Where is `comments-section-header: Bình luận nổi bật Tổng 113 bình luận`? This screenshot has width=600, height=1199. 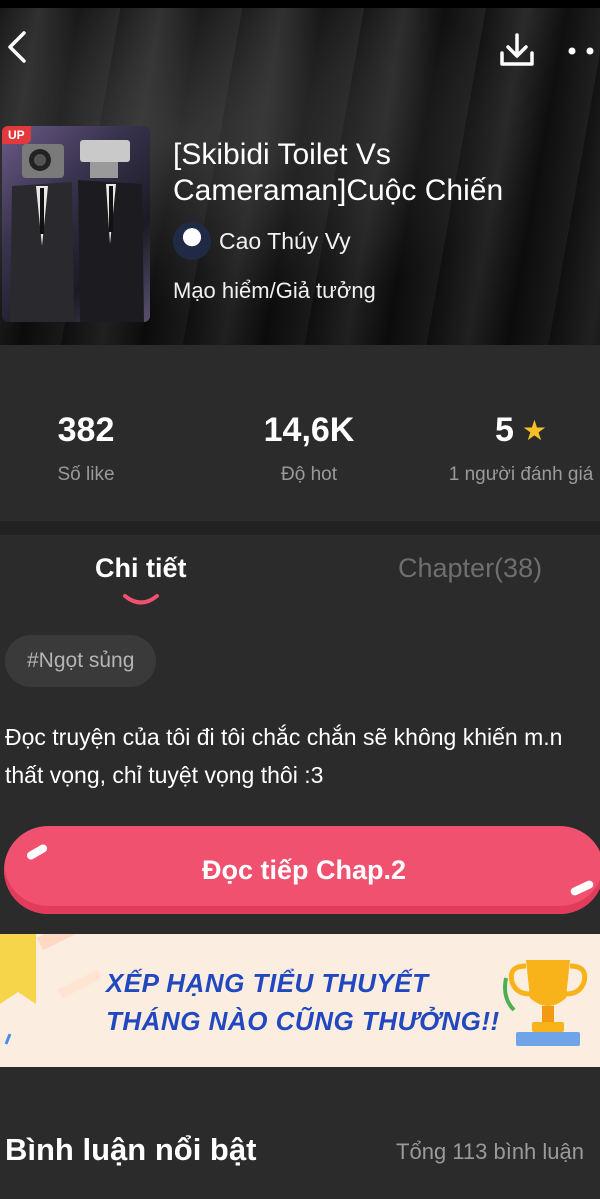 comments-section-header: Bình luận nổi bật Tổng 113 bình luận is located at coordinates (300, 1133).